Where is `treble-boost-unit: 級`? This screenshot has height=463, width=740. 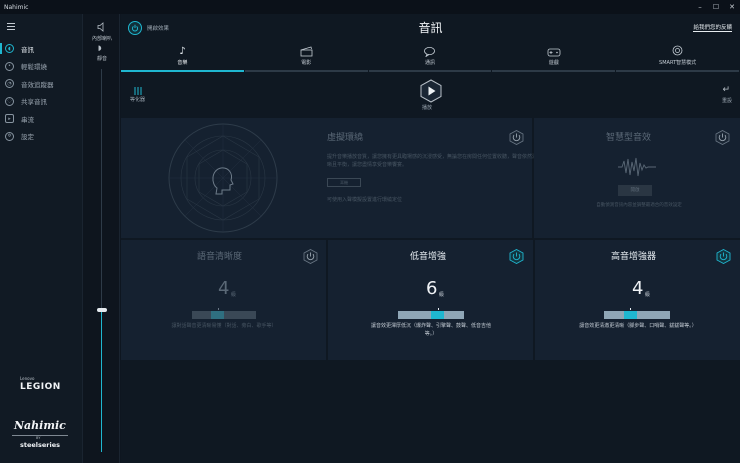 treble-boost-unit: 級 is located at coordinates (648, 295).